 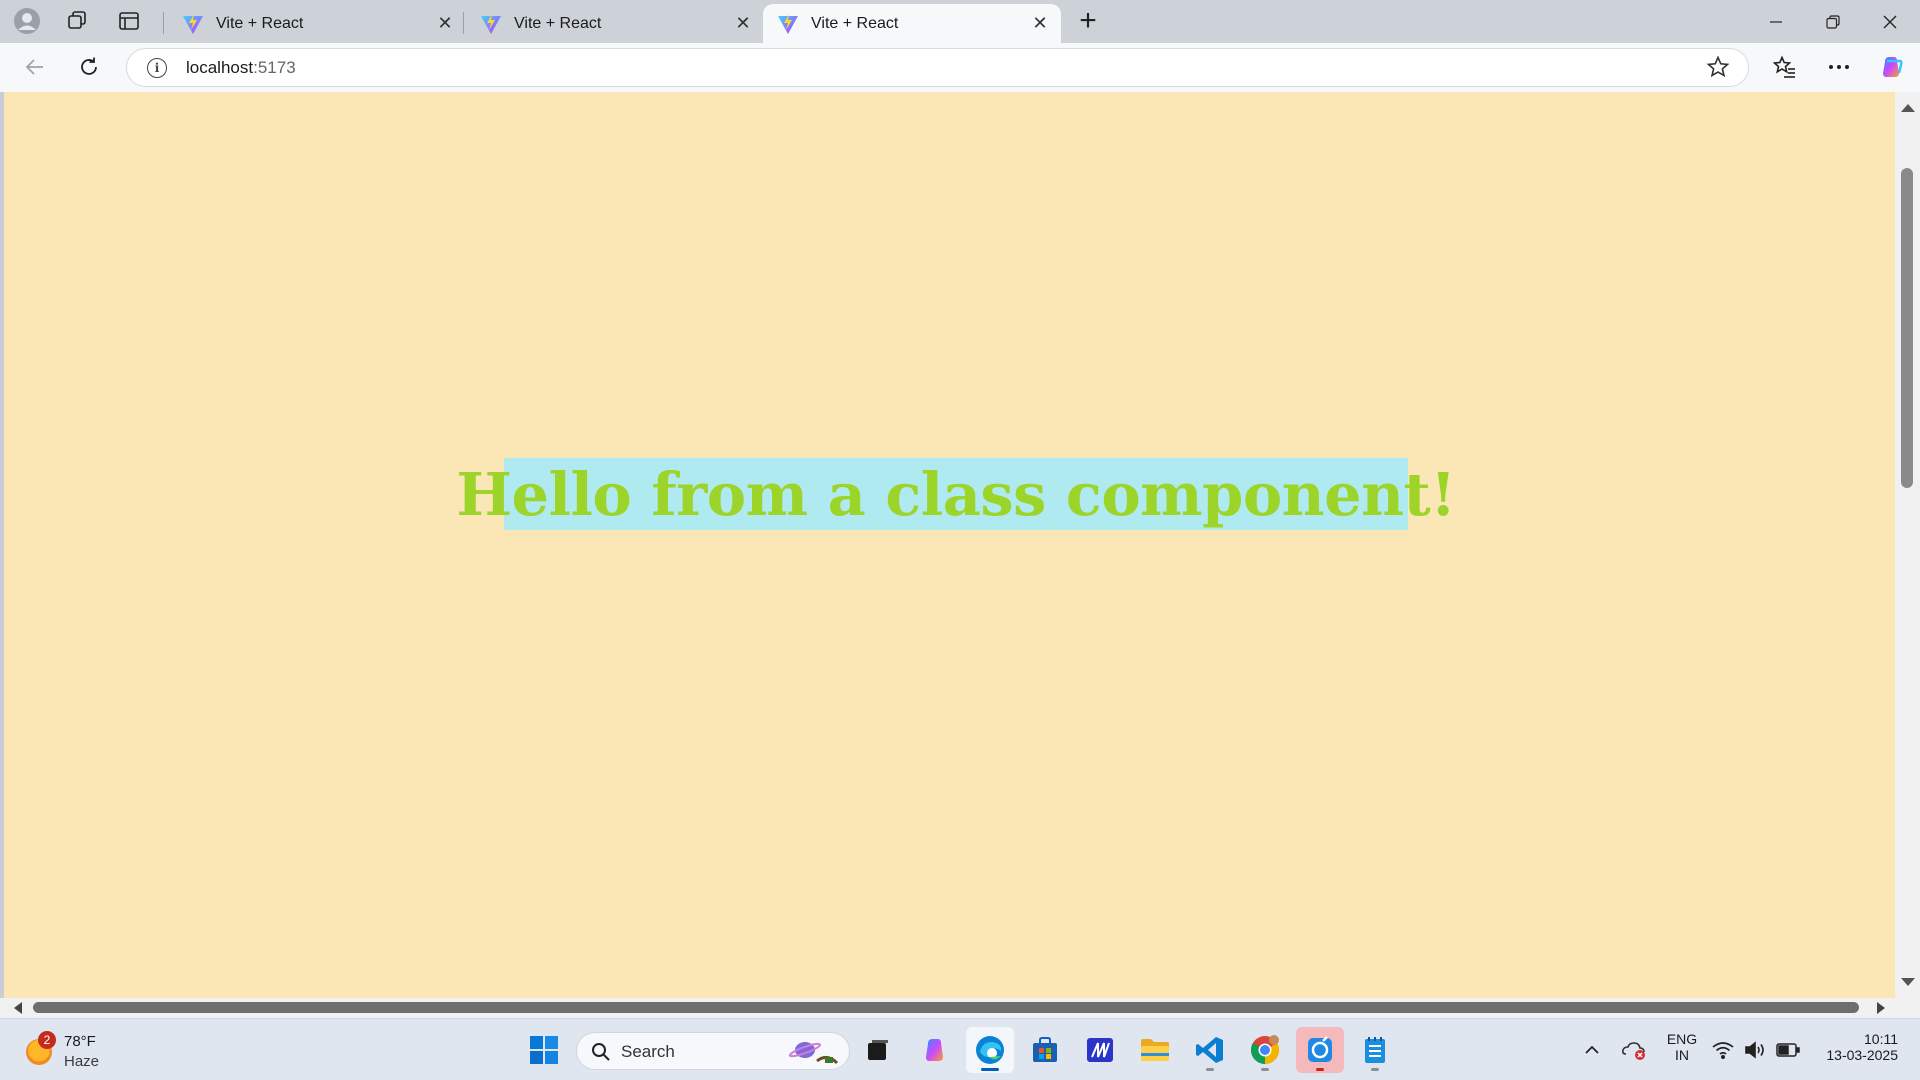 I want to click on heading-highlight: Hello from a class component!, so click(x=956, y=494).